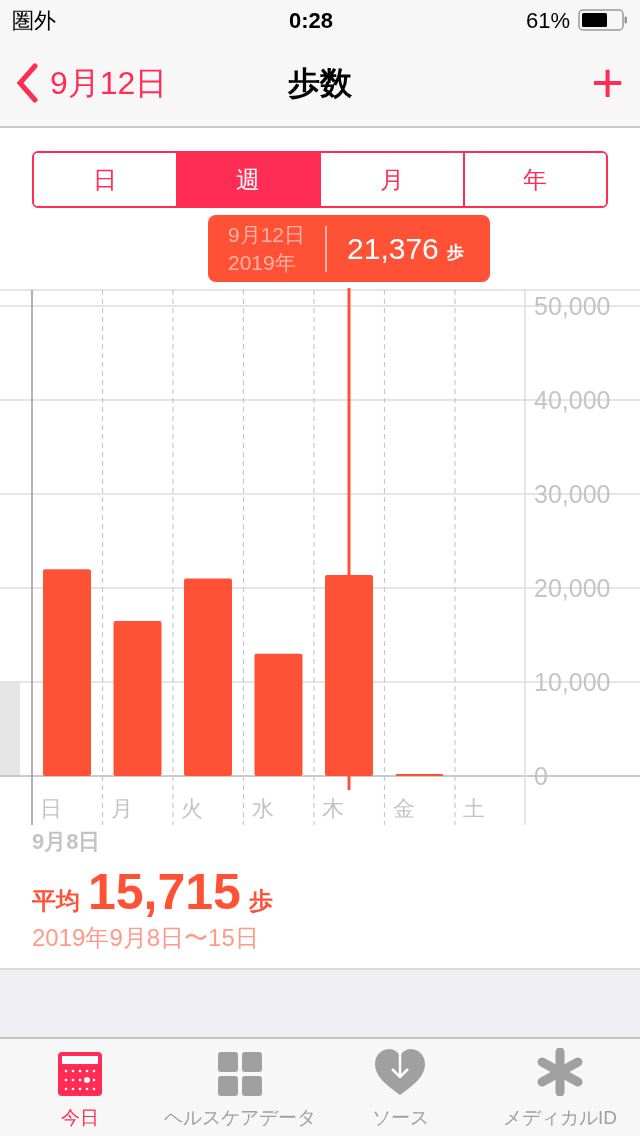 Image resolution: width=640 pixels, height=1136 pixels. Describe the element at coordinates (56, 901) in the screenshot. I see `average-label: 平均` at that location.